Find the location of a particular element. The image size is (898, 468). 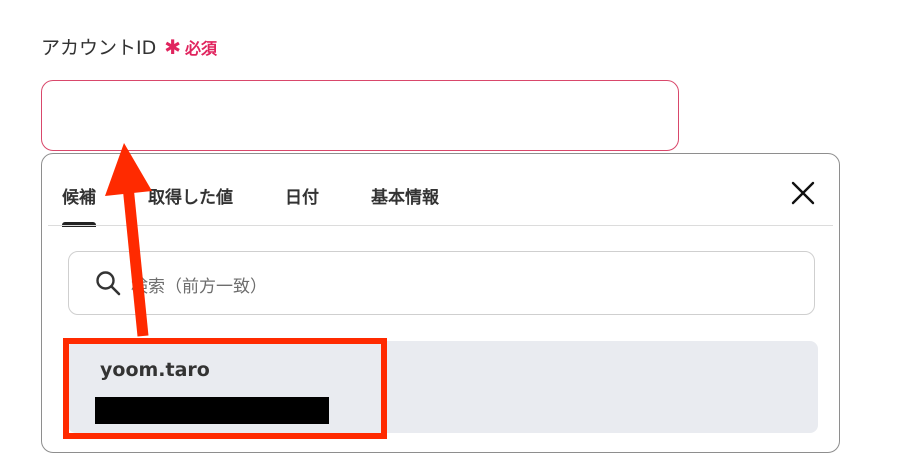

account-id-label-text: アカウントID is located at coordinates (99, 48).